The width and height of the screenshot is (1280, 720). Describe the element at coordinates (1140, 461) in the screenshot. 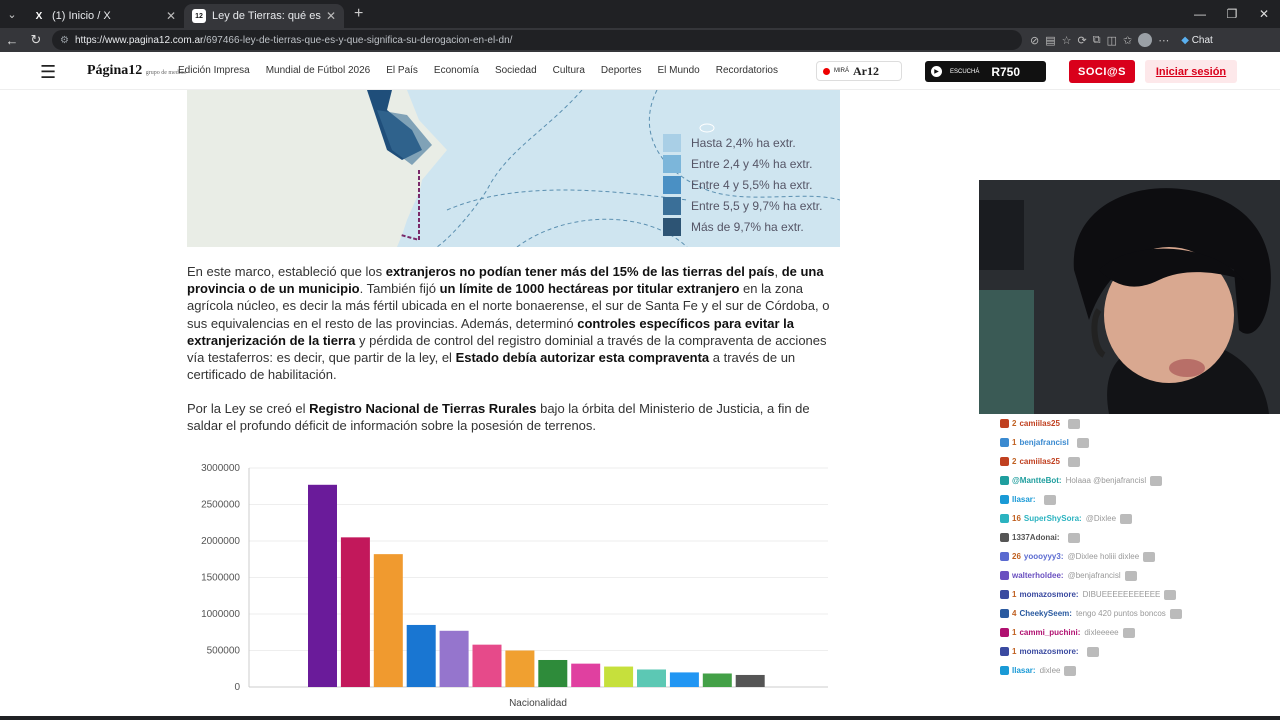

I see `chat-message: 2 camiilas25` at that location.